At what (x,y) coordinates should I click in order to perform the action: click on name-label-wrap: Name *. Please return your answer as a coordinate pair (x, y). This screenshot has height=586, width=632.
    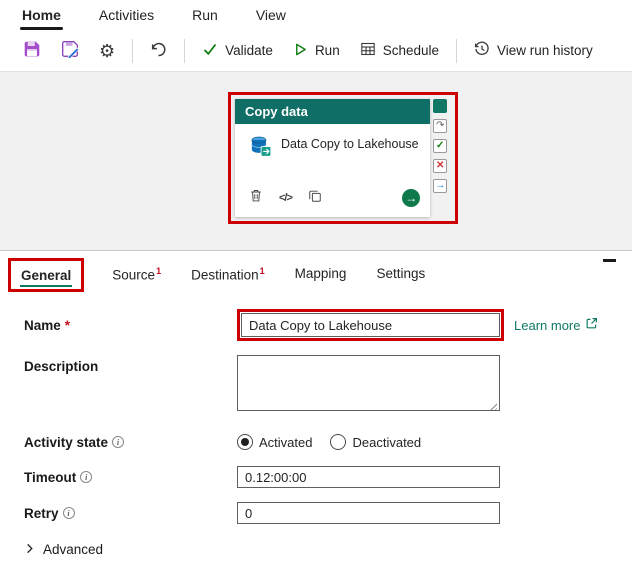
    Looking at the image, I should click on (130, 325).